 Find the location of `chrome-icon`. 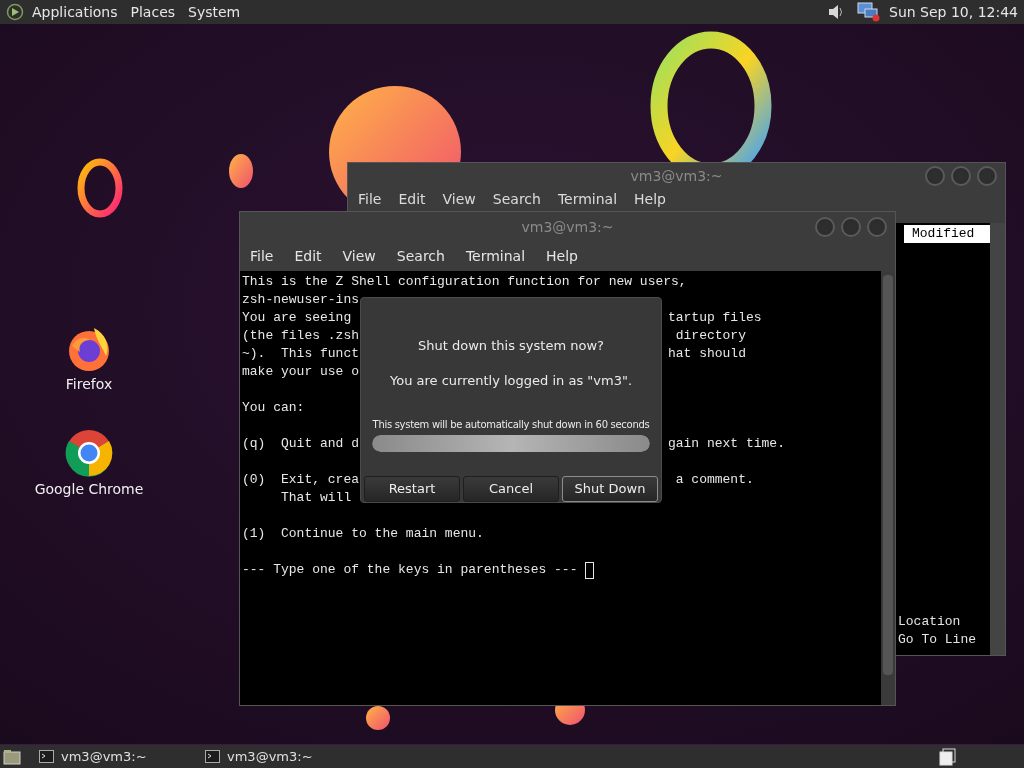

chrome-icon is located at coordinates (89, 453).